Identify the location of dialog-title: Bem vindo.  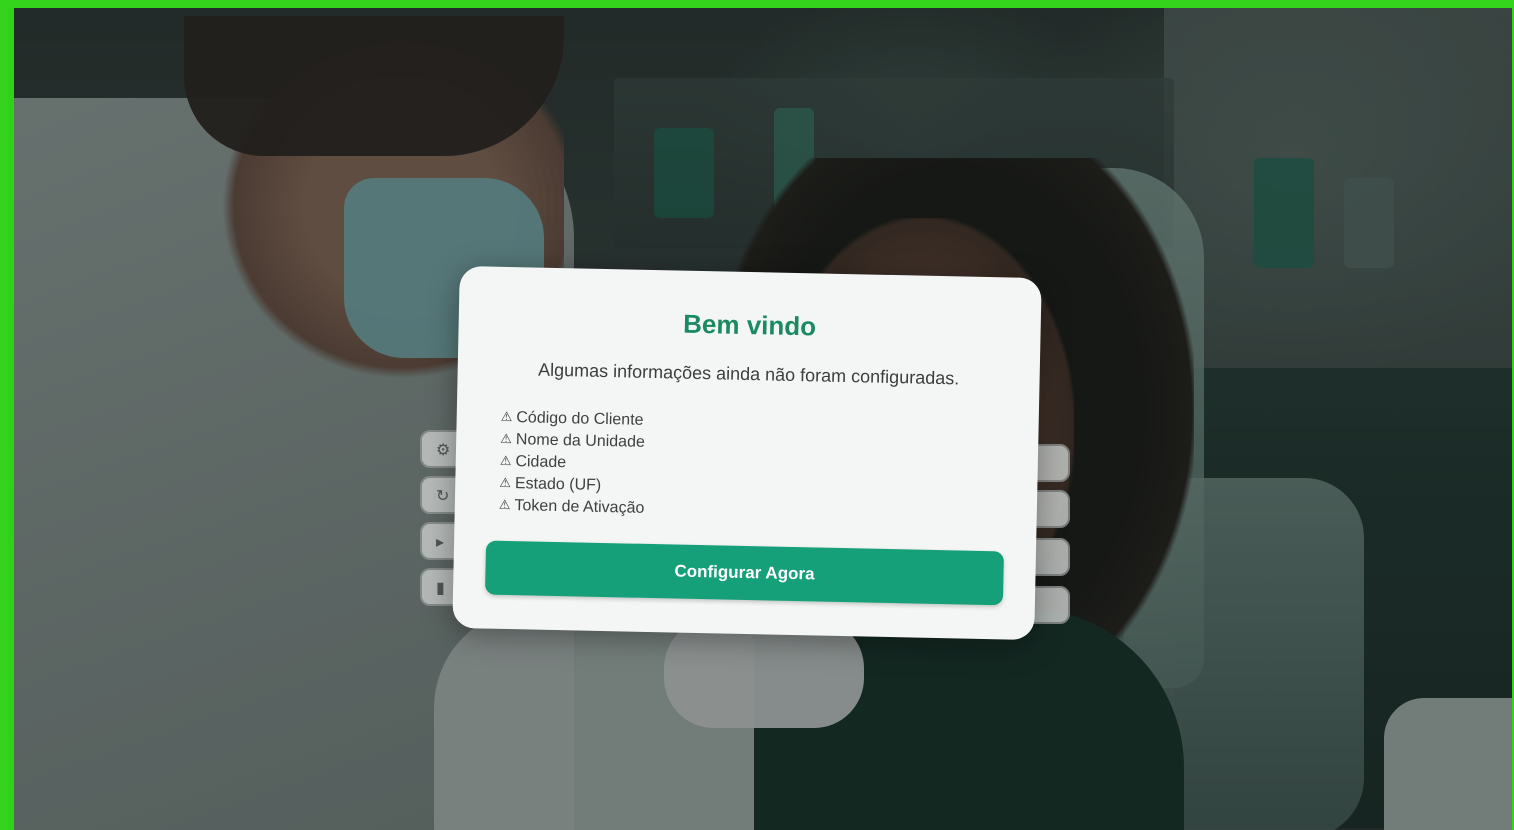
(749, 325).